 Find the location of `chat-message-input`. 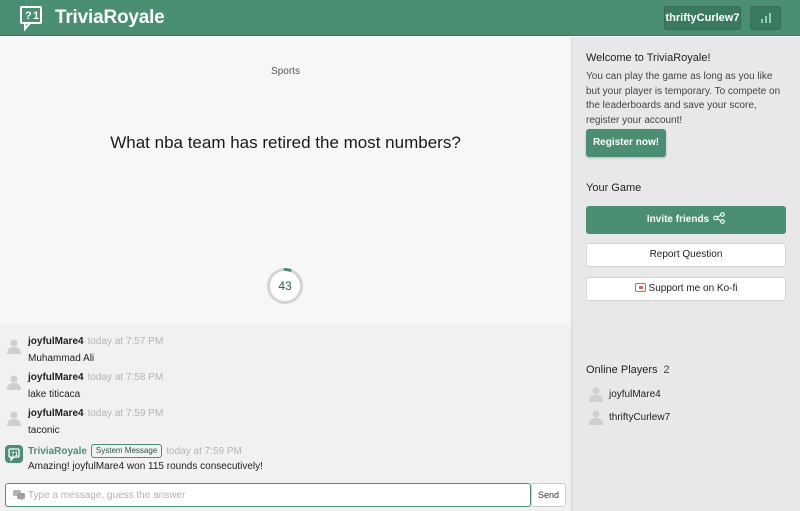

chat-message-input is located at coordinates (275, 495).